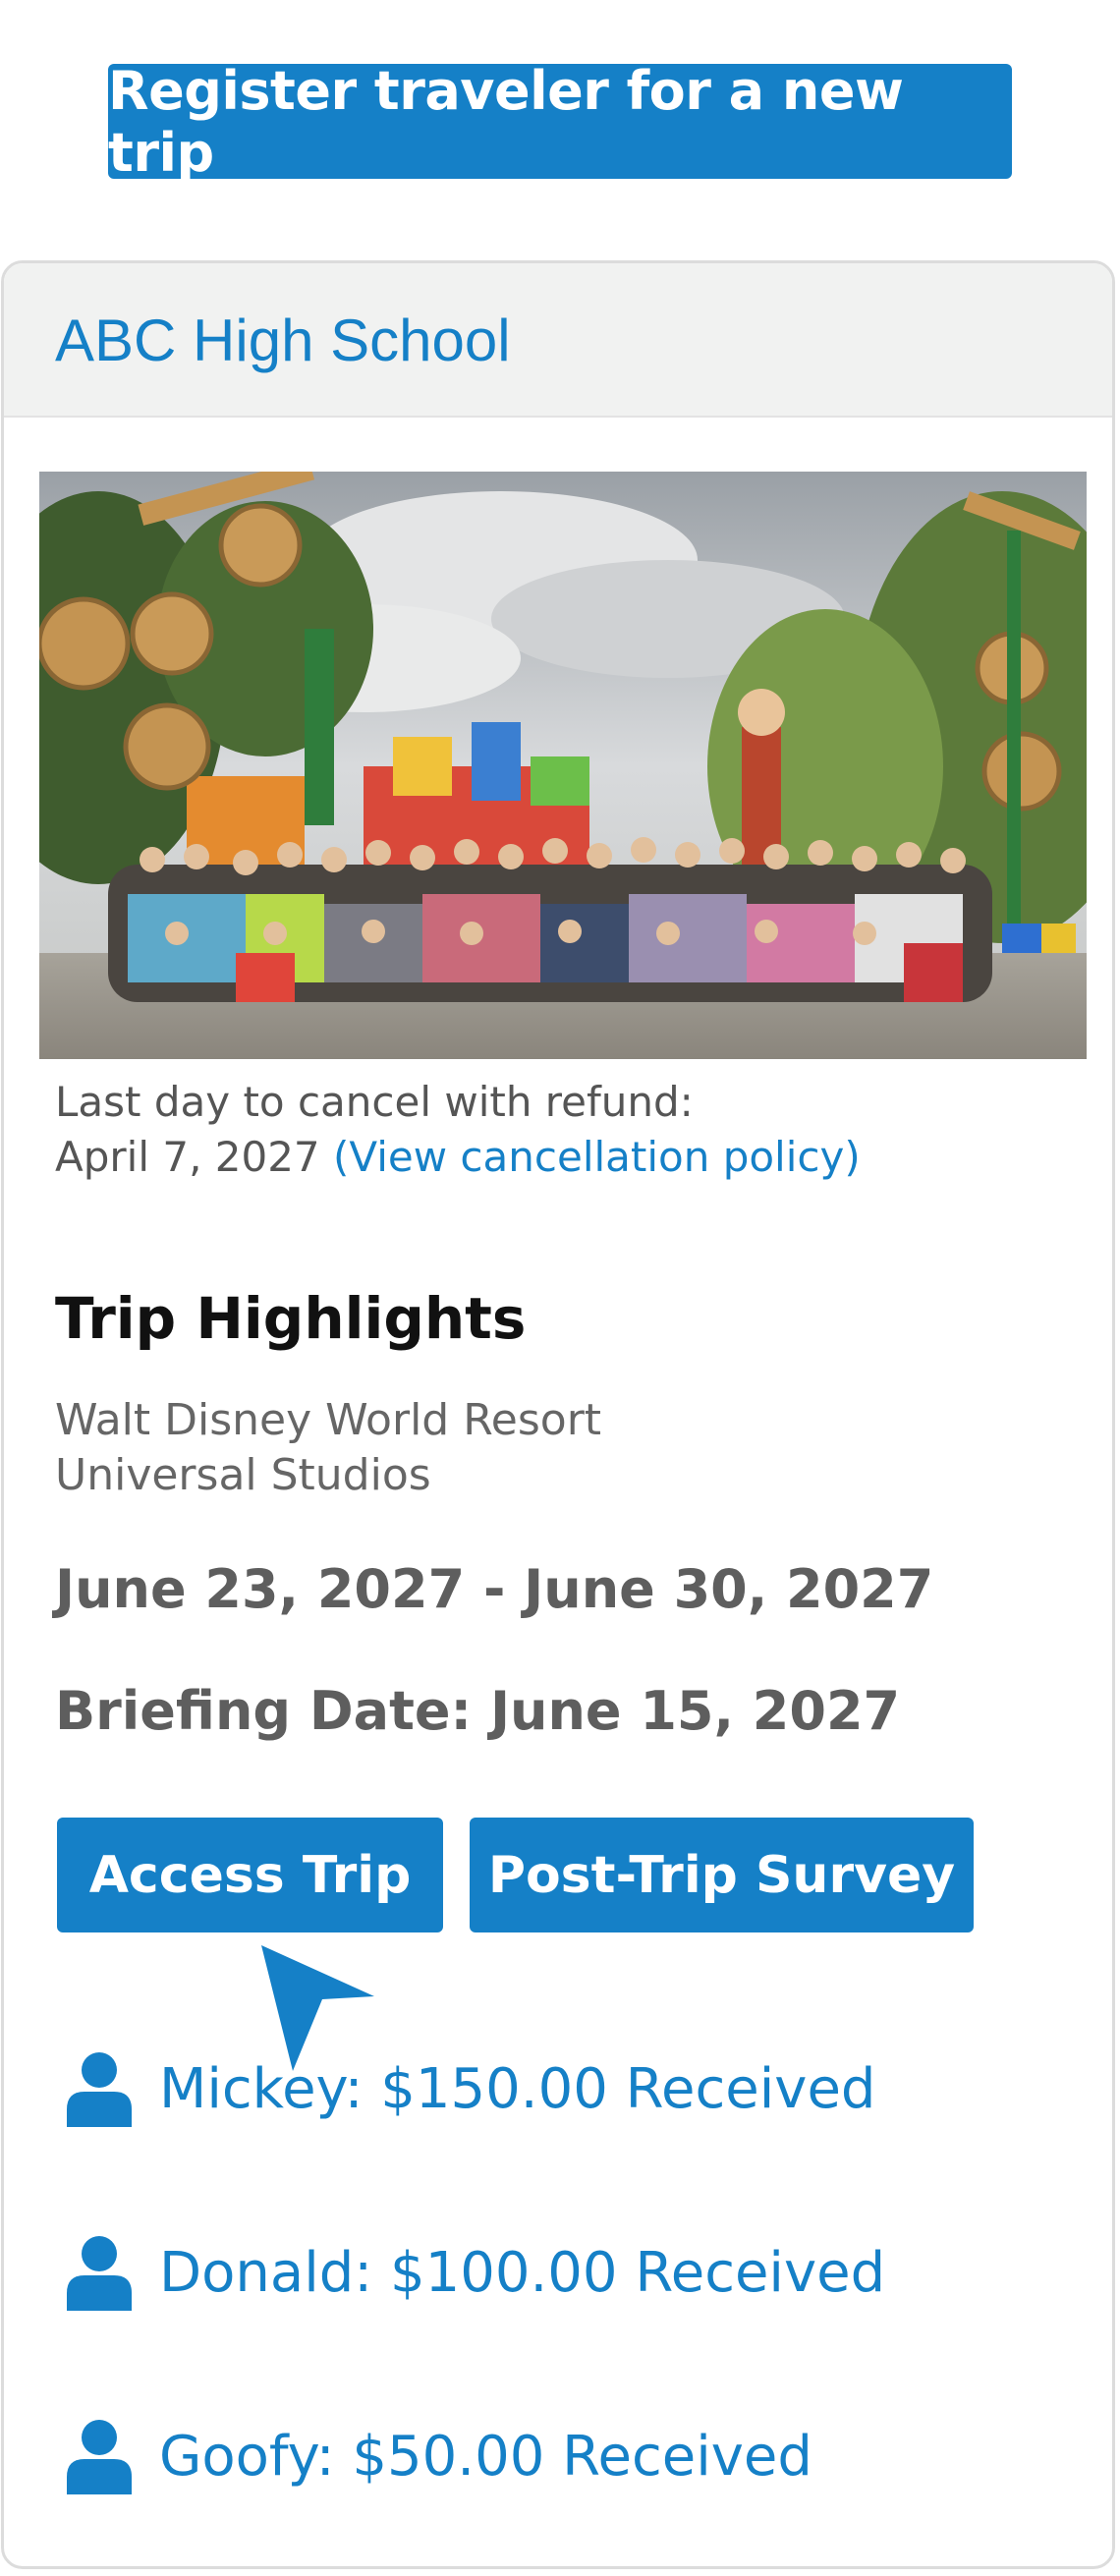 The image size is (1120, 2576). I want to click on trip-highlights-title: Trip Highlights, so click(291, 1318).